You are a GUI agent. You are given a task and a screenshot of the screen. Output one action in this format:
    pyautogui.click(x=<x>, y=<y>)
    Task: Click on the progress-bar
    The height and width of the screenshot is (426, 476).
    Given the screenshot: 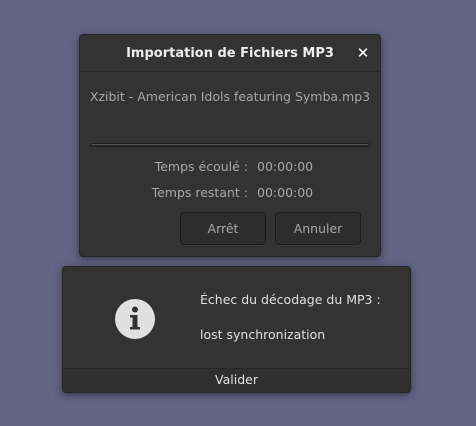 What is the action you would take?
    pyautogui.click(x=230, y=145)
    